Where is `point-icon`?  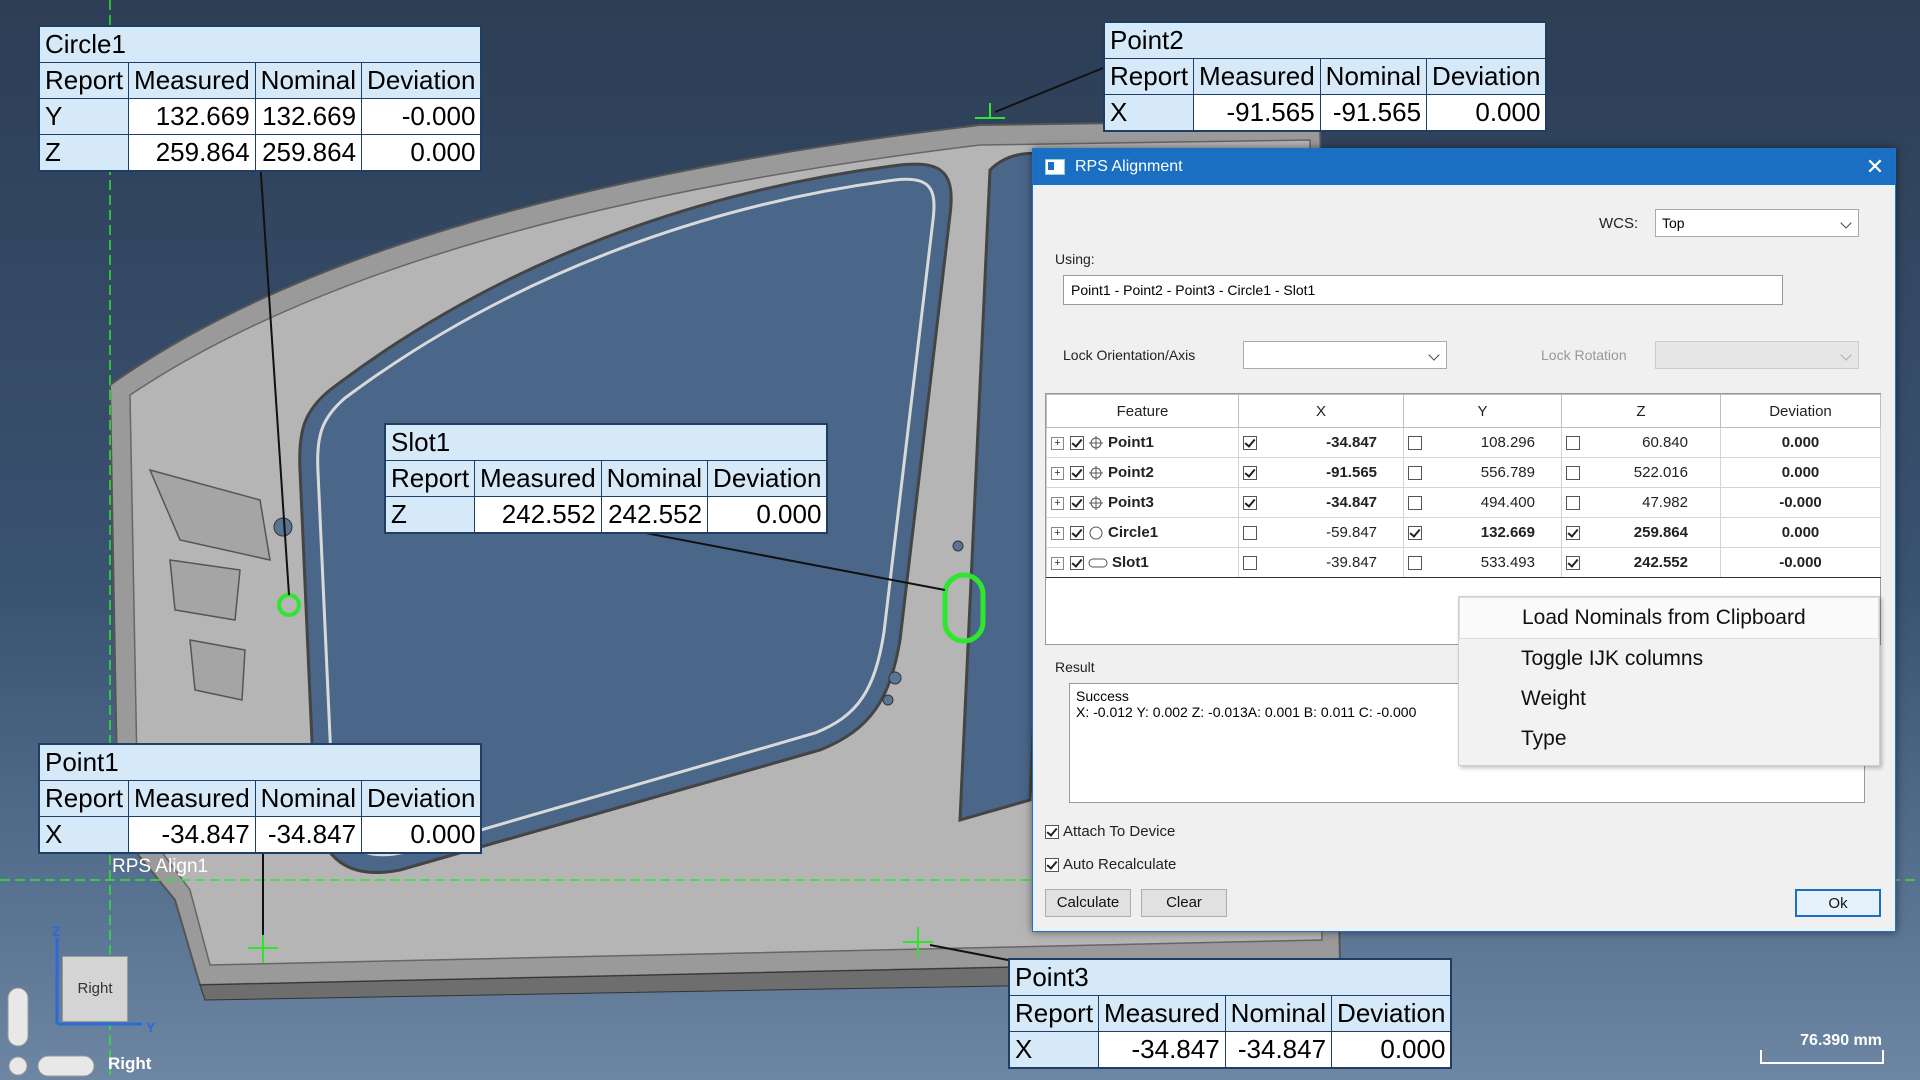 point-icon is located at coordinates (1096, 443).